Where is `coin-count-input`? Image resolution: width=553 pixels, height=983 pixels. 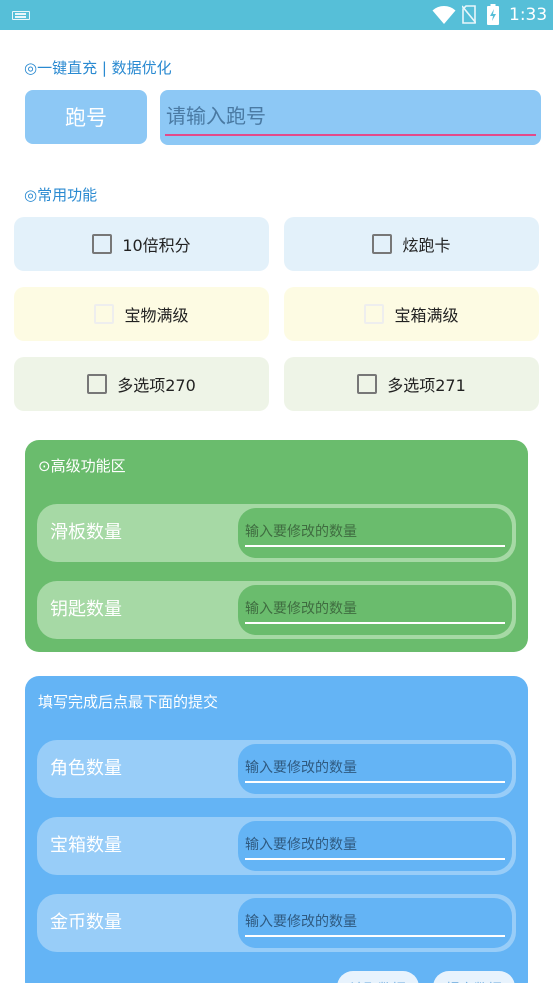 coin-count-input is located at coordinates (375, 923).